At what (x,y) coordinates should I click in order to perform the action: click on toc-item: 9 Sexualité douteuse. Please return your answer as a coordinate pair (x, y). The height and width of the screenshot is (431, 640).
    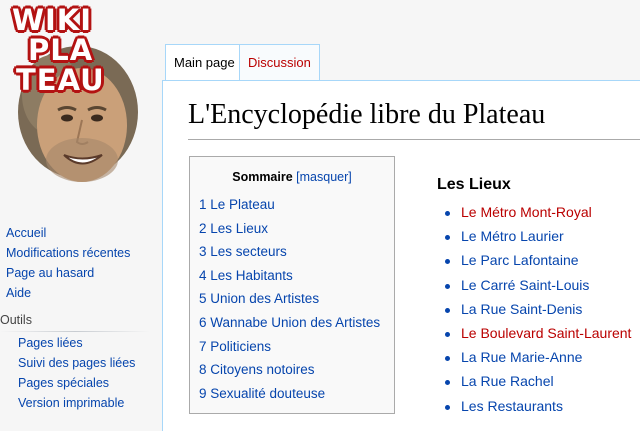
    Looking at the image, I should click on (289, 398).